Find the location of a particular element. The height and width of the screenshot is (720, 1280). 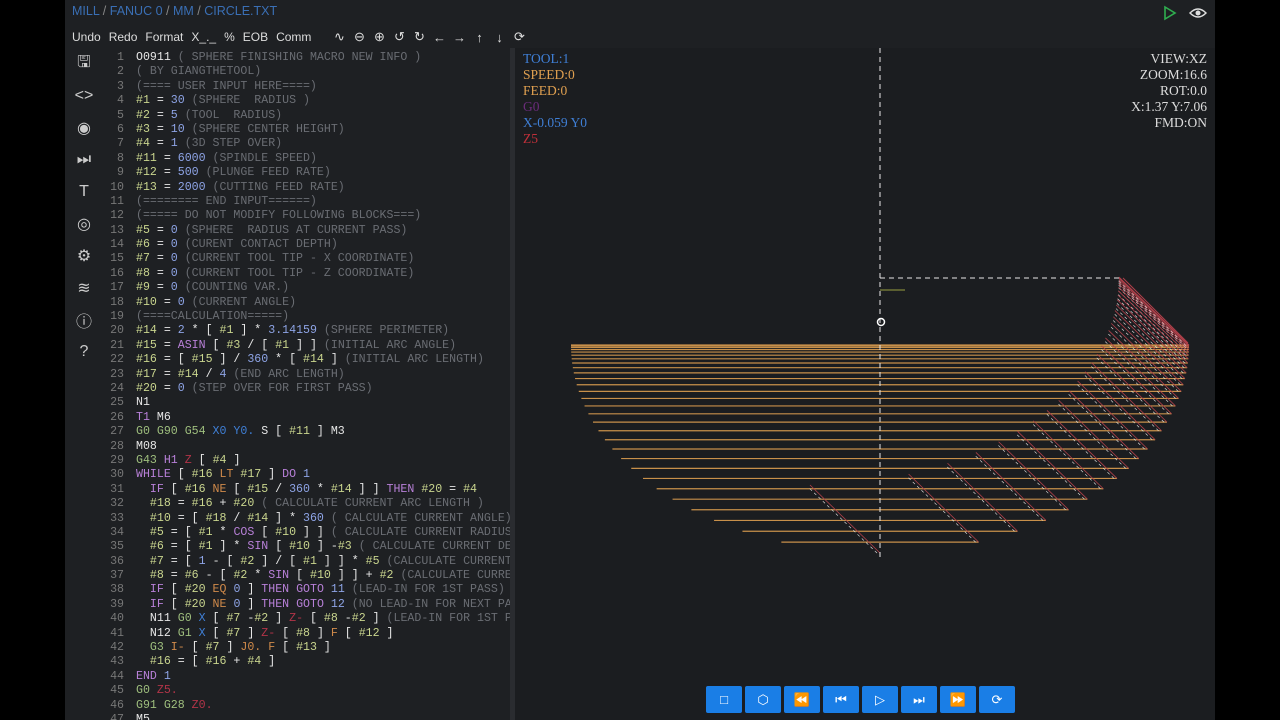

help-icon: ? is located at coordinates (84, 352).